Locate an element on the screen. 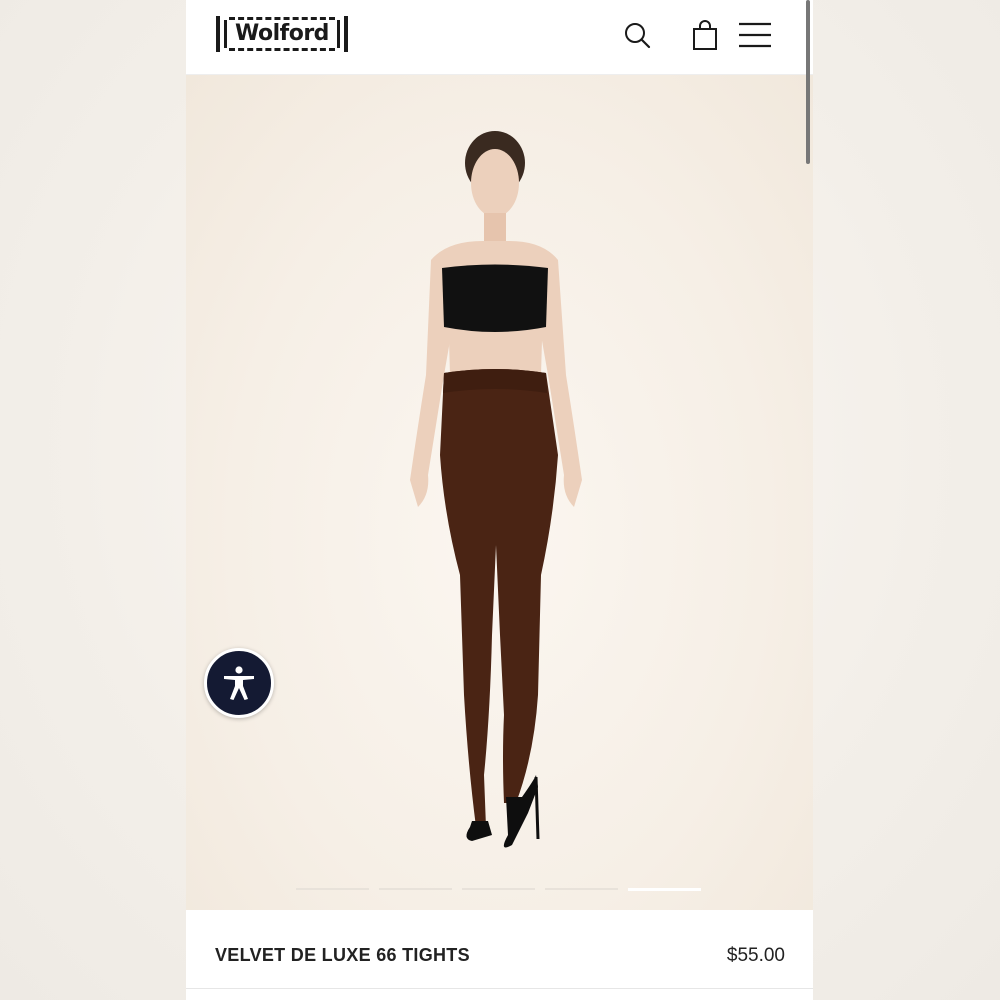 The width and height of the screenshot is (1000, 1000). site-header: Wolford is located at coordinates (499, 37).